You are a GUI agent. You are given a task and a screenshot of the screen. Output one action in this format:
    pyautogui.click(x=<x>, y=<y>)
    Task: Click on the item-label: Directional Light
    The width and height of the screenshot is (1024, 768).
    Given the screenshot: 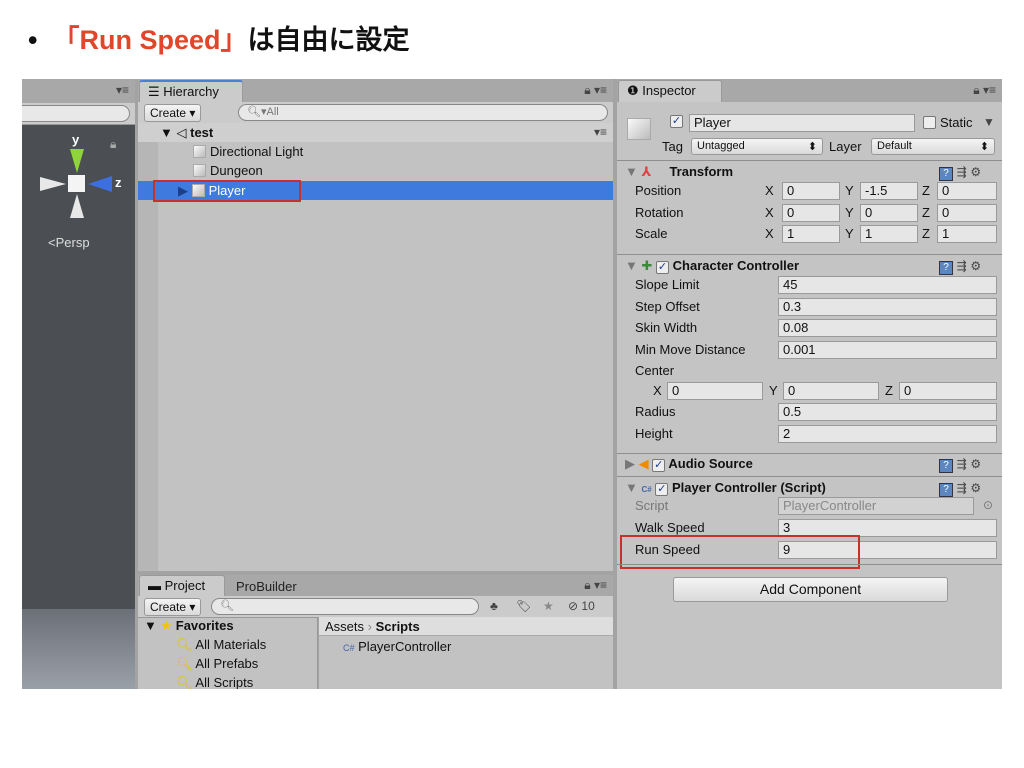 What is the action you would take?
    pyautogui.click(x=257, y=151)
    